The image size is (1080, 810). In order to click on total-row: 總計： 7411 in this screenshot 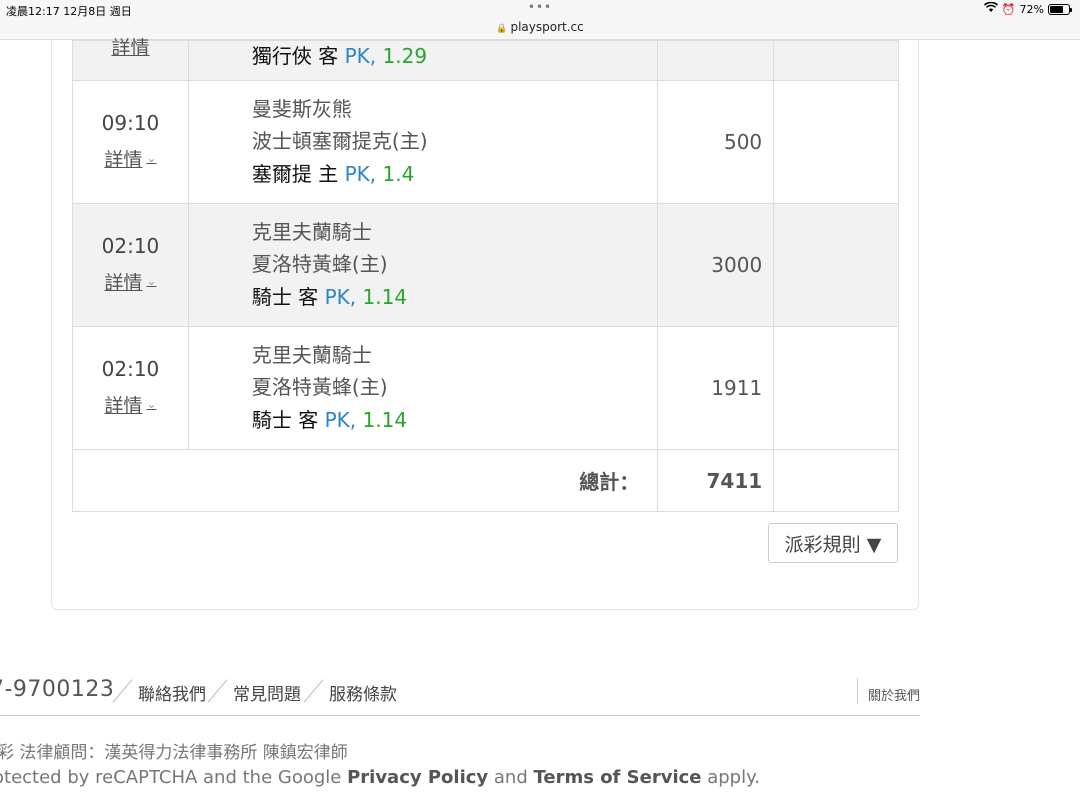, I will do `click(485, 480)`.